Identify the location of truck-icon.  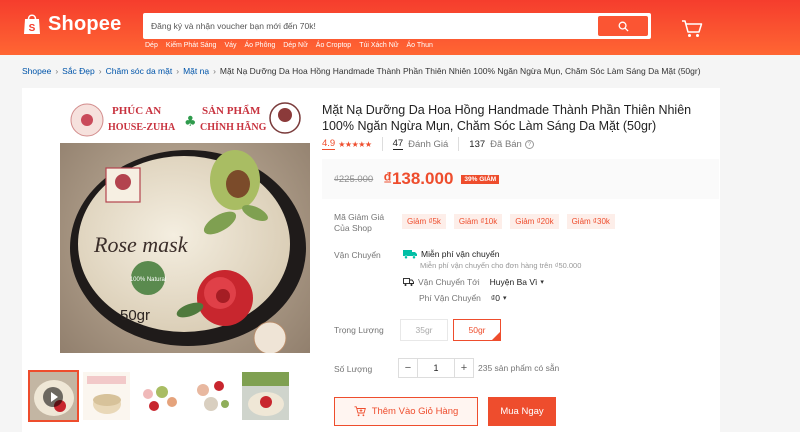
(408, 282).